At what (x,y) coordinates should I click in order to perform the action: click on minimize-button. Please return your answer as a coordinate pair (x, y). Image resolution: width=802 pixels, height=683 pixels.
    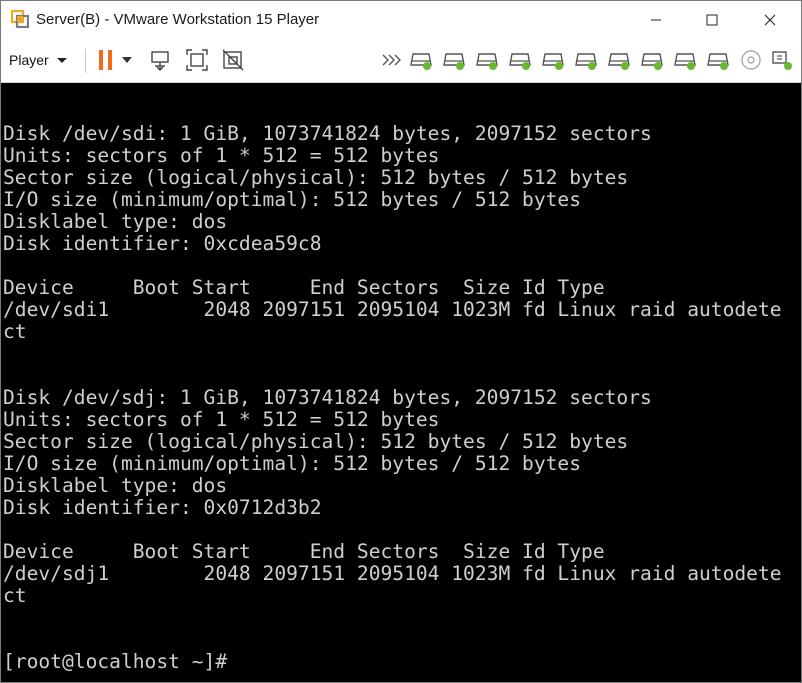
    Looking at the image, I should click on (656, 19).